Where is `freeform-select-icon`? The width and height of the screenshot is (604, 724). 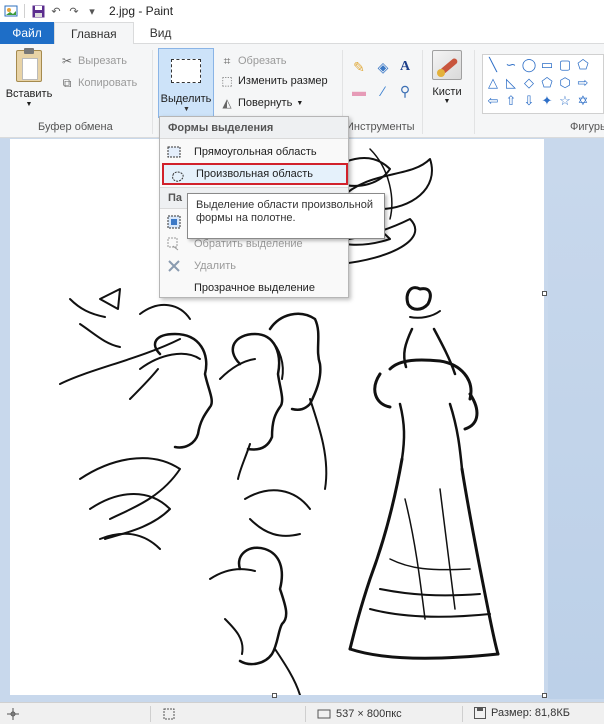 freeform-select-icon is located at coordinates (178, 176).